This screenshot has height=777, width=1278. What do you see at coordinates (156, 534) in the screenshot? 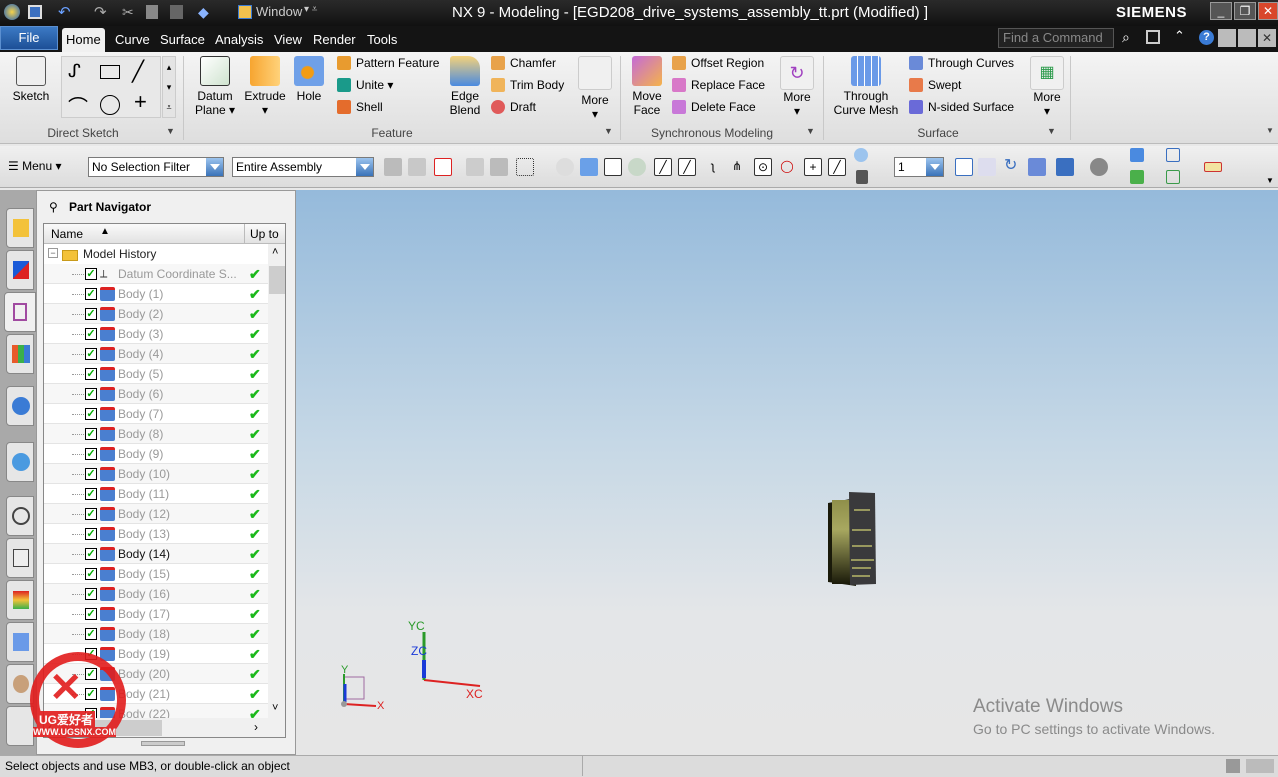
I see `tree-node-feature: ✓ Body (13) ✔` at bounding box center [156, 534].